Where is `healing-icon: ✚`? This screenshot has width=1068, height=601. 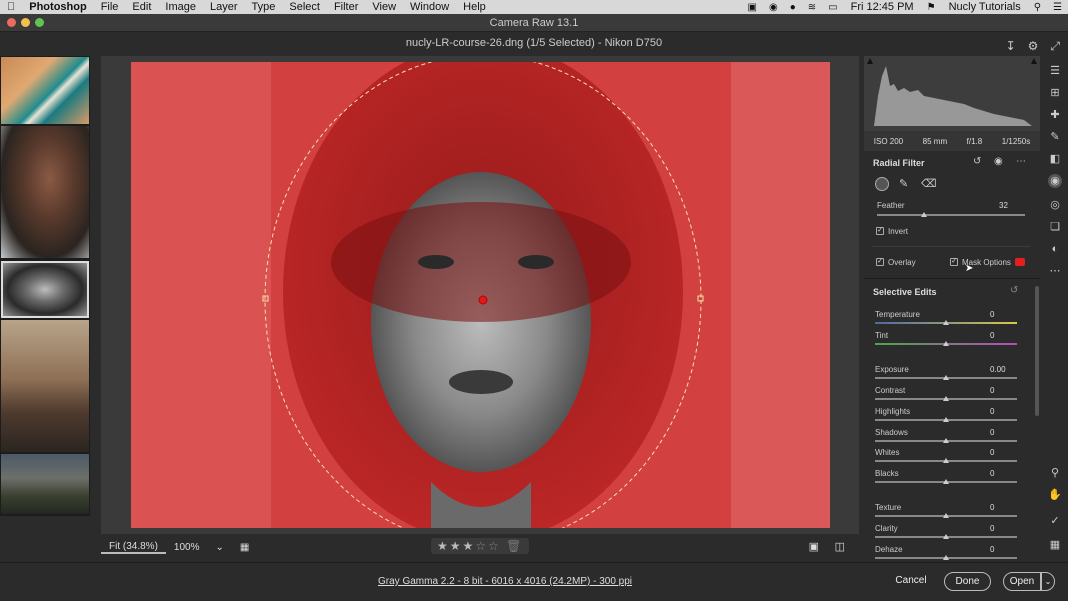 healing-icon: ✚ is located at coordinates (1055, 115).